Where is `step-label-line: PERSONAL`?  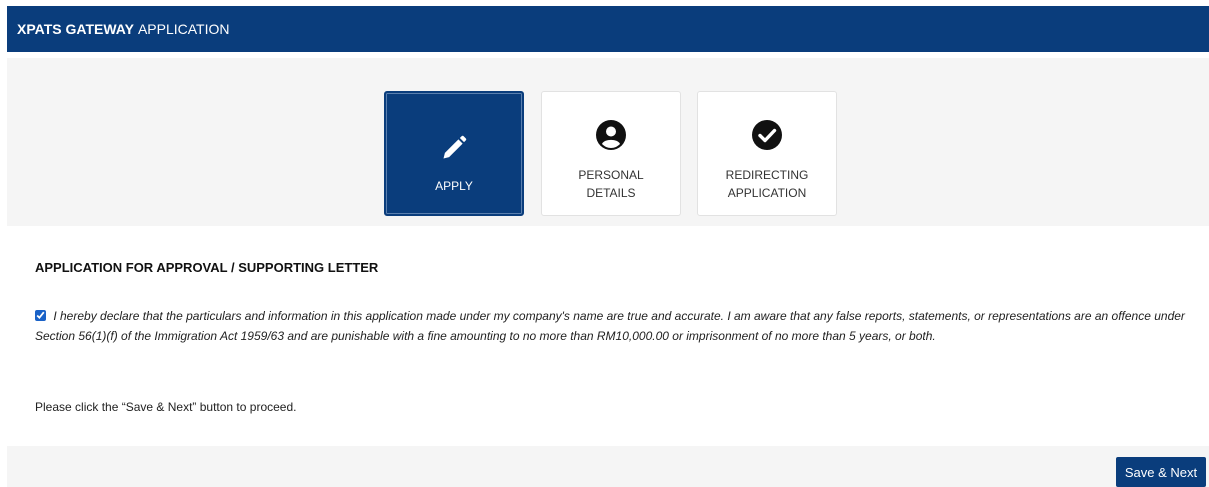
step-label-line: PERSONAL is located at coordinates (611, 175).